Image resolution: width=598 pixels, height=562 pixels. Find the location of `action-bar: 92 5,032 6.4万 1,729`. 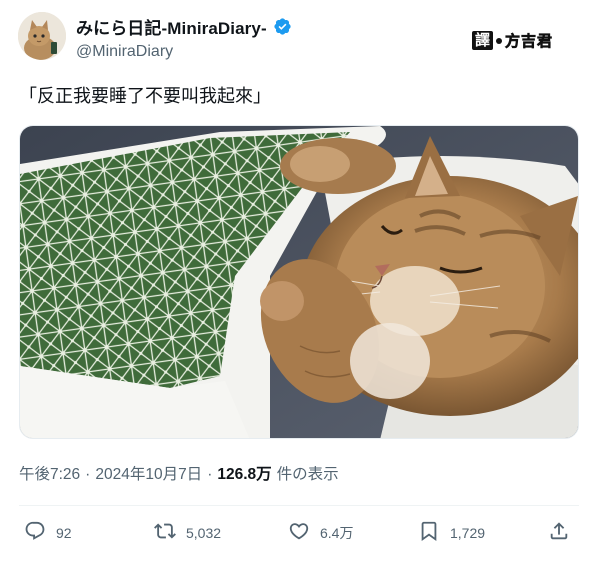

action-bar: 92 5,032 6.4万 1,729 is located at coordinates (299, 535).